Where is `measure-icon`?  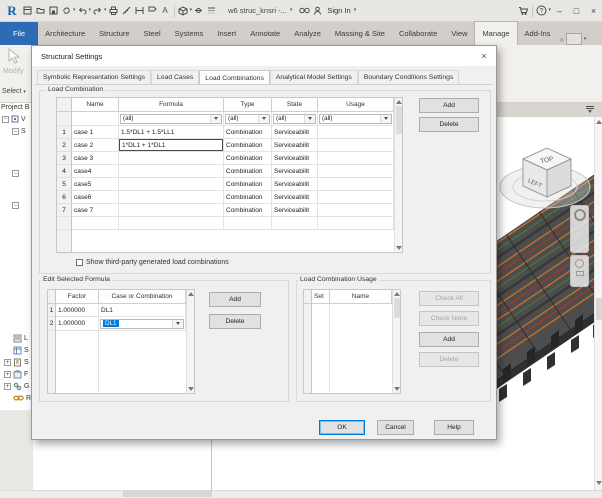
measure-icon is located at coordinates (126, 11).